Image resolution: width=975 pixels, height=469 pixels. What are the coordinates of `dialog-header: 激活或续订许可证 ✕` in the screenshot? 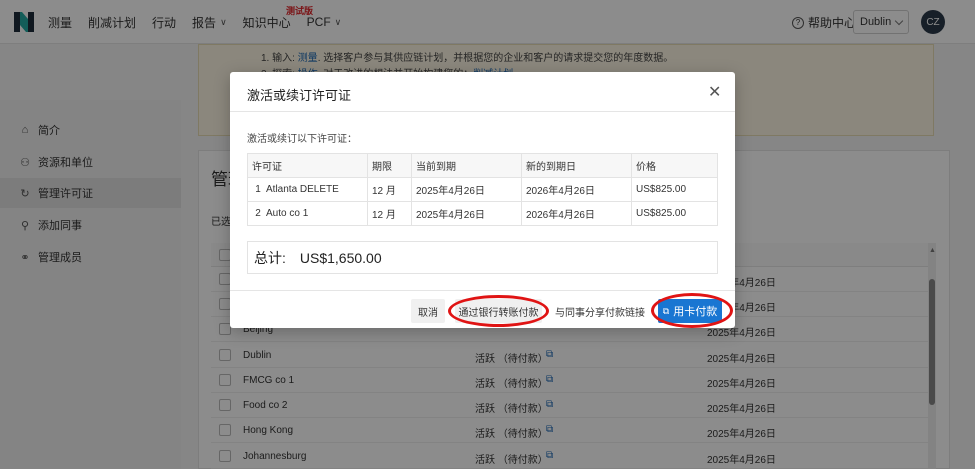 It's located at (482, 92).